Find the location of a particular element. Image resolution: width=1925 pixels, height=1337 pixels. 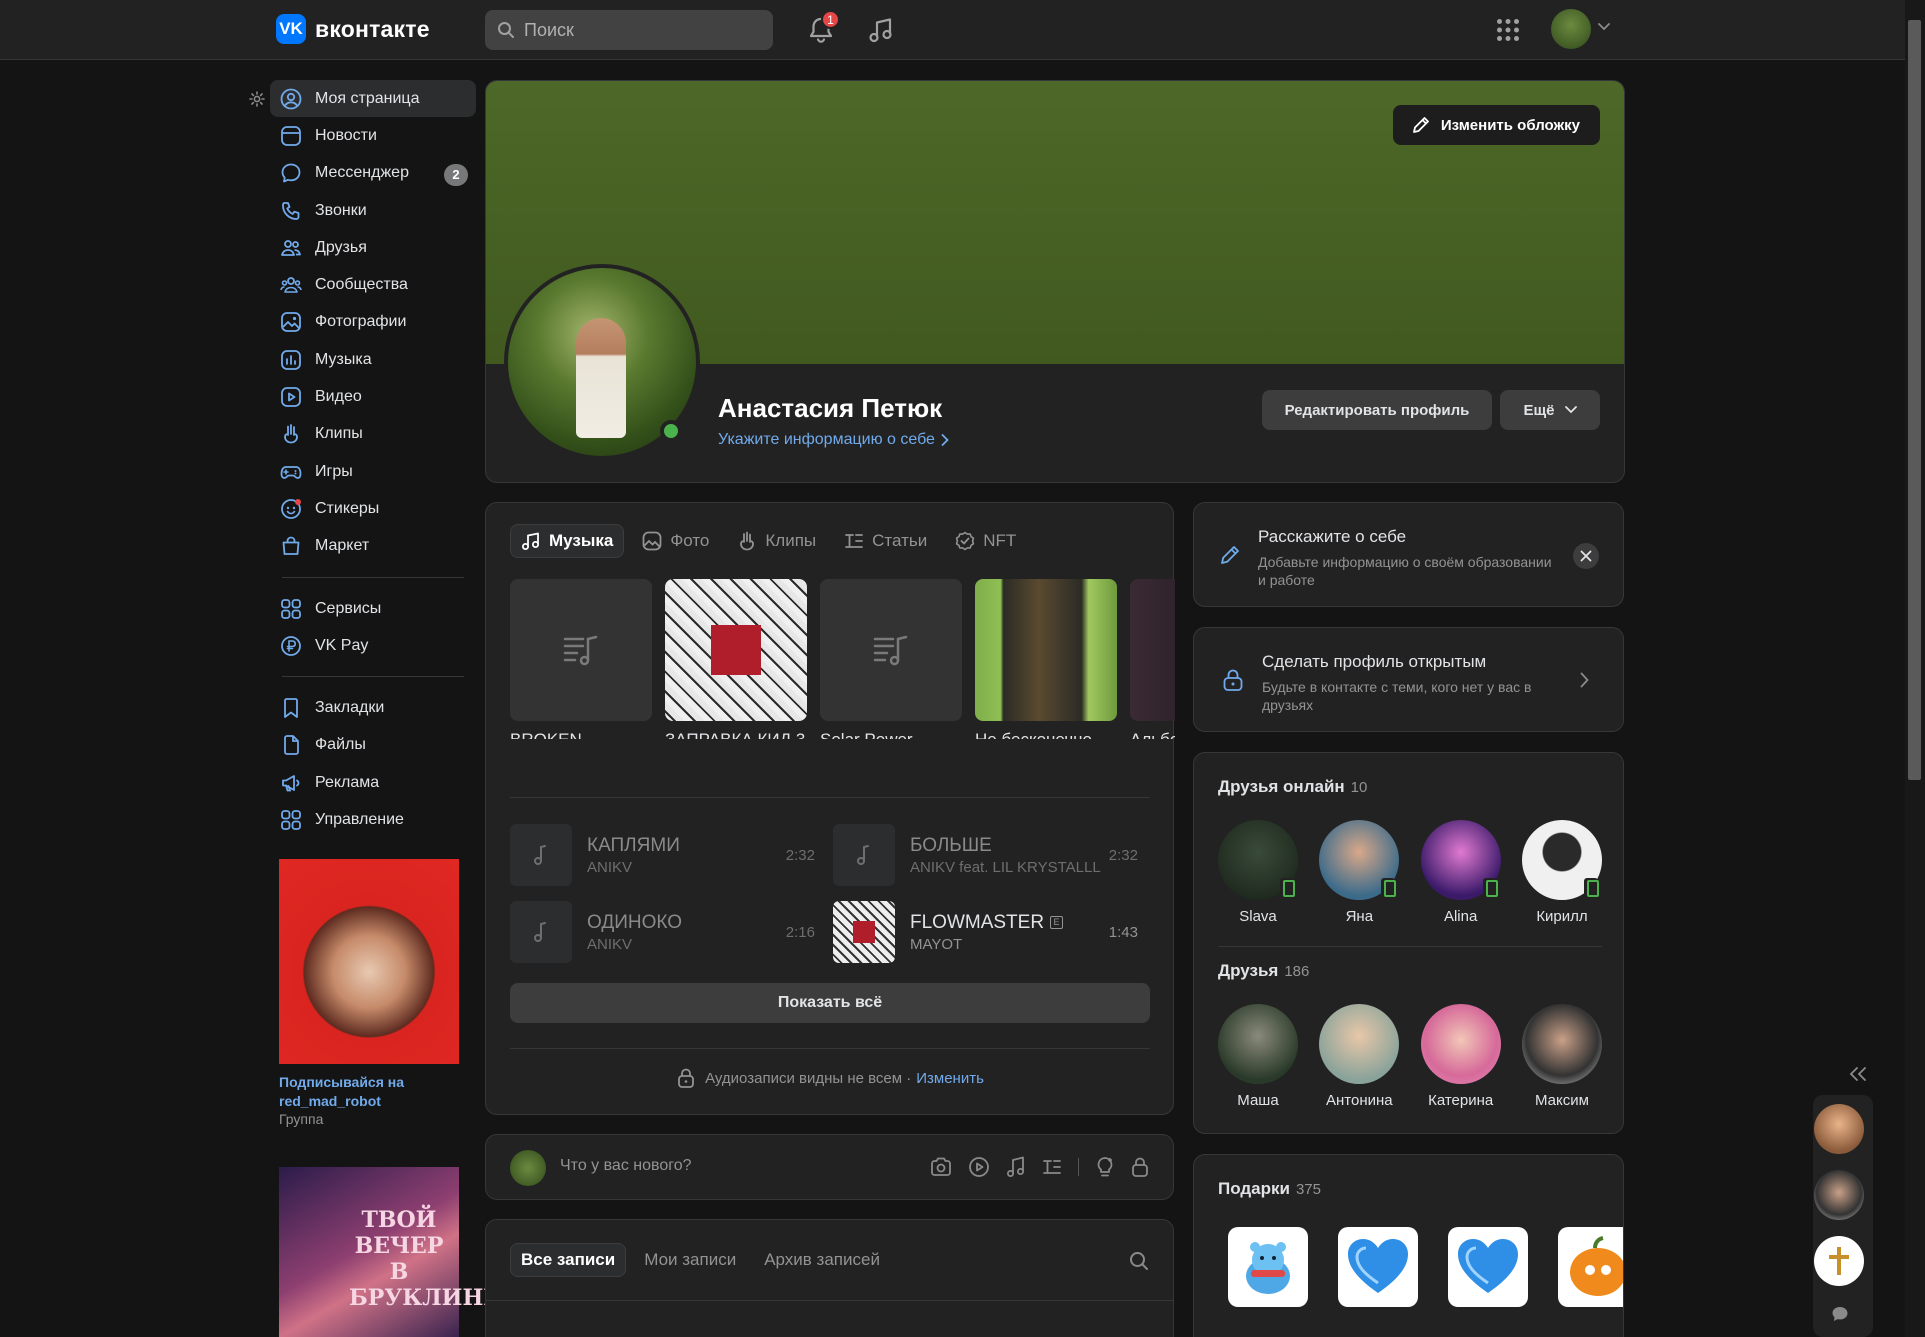

track-row: ОДИНОКО ANIKV 2:16 is located at coordinates (662, 932).